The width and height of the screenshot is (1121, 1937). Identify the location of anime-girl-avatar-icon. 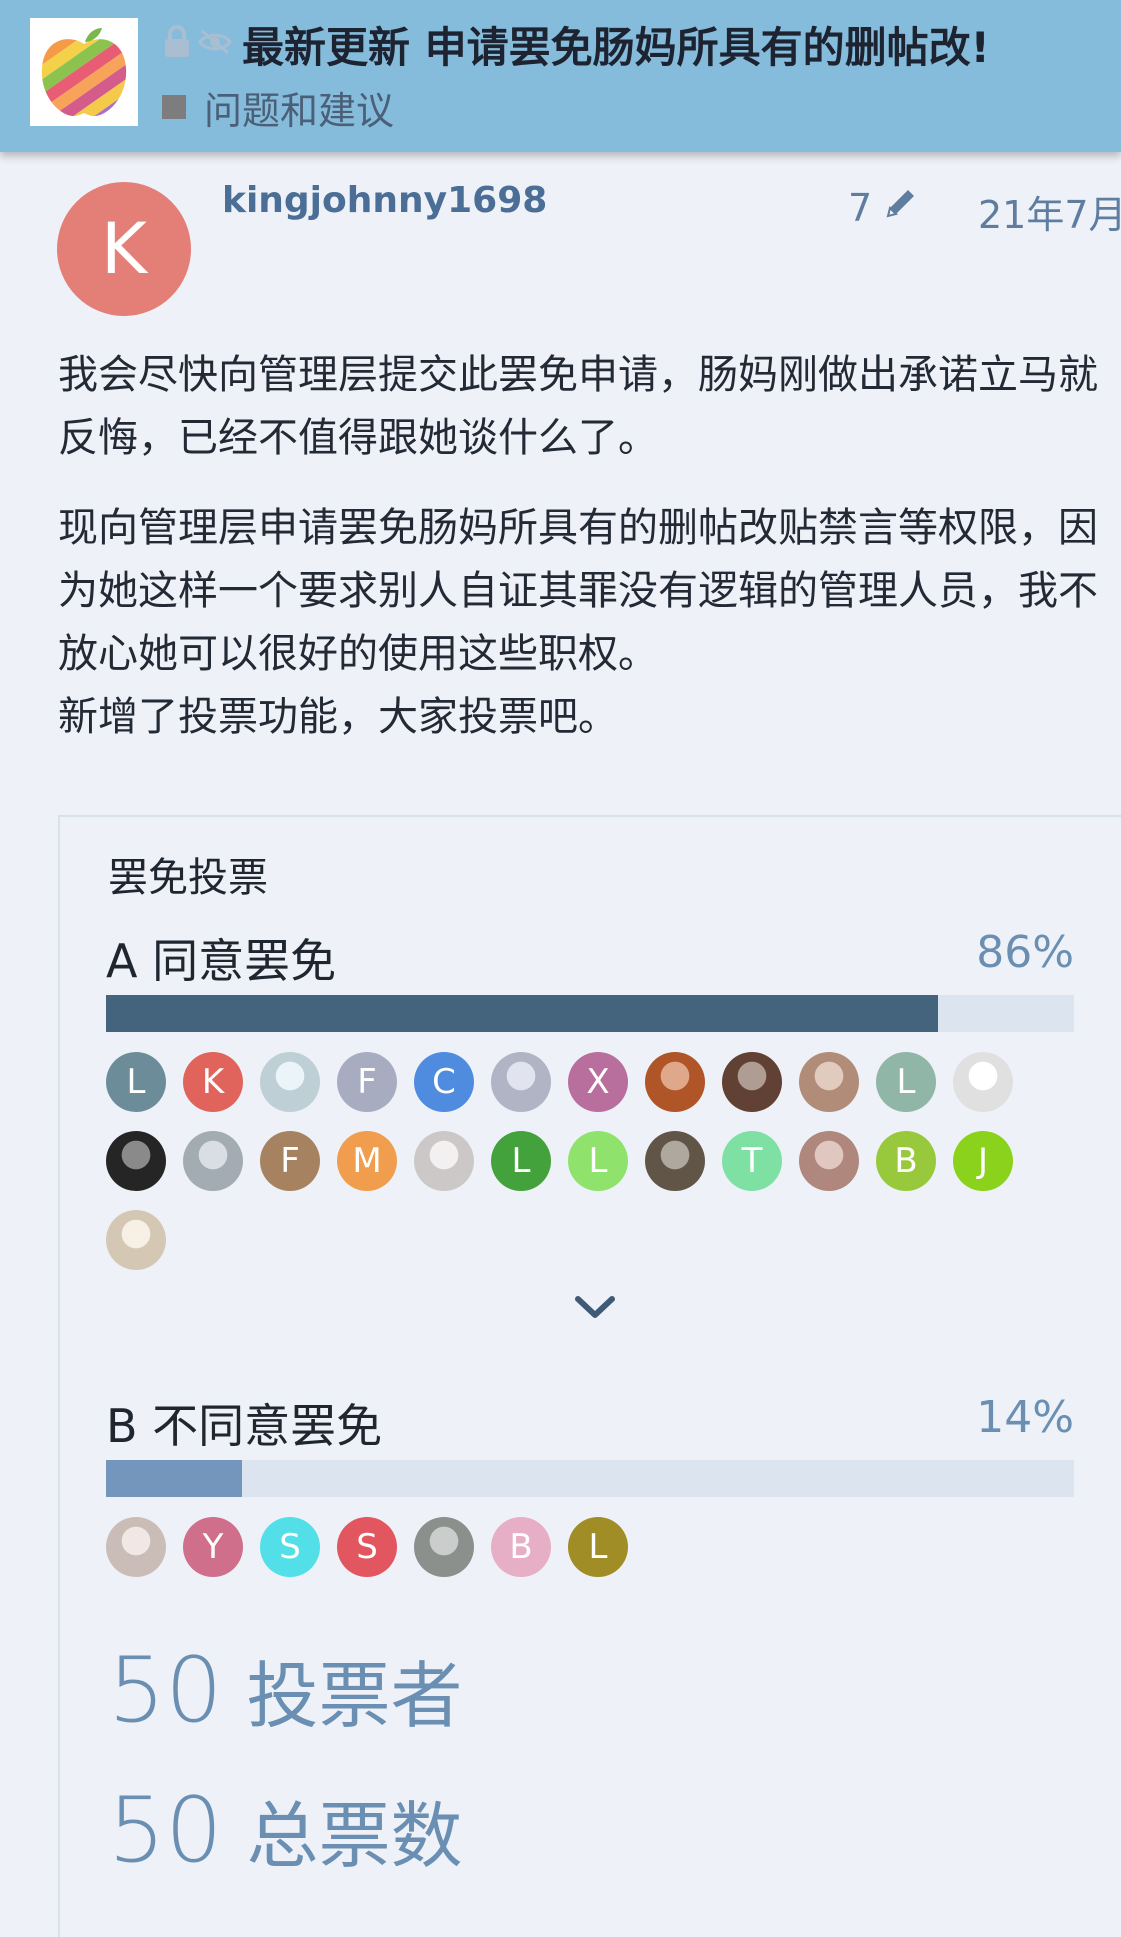
(136, 1240).